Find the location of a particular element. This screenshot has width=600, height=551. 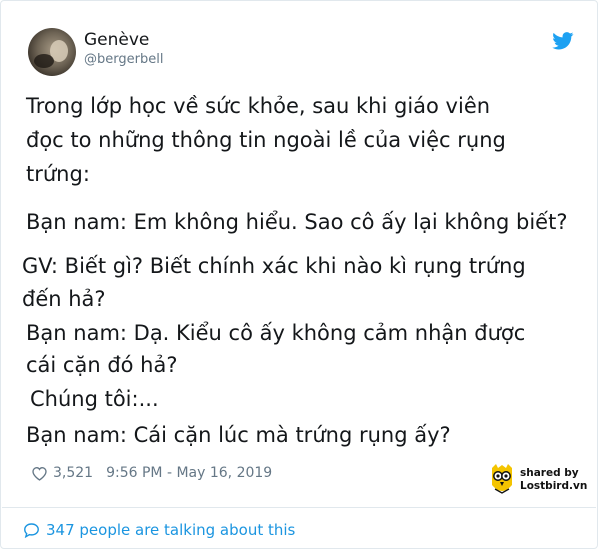

watermark: shared by Lostbird.vn is located at coordinates (538, 480).